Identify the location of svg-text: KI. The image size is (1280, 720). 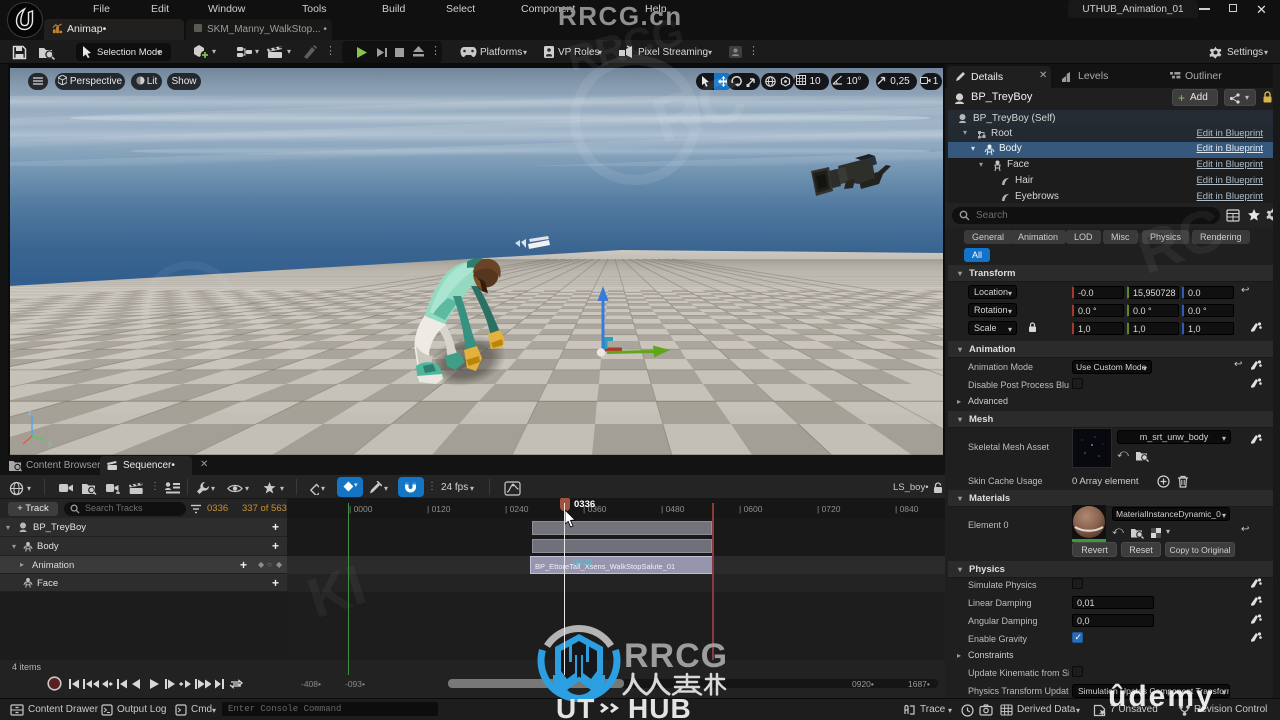
(336, 591).